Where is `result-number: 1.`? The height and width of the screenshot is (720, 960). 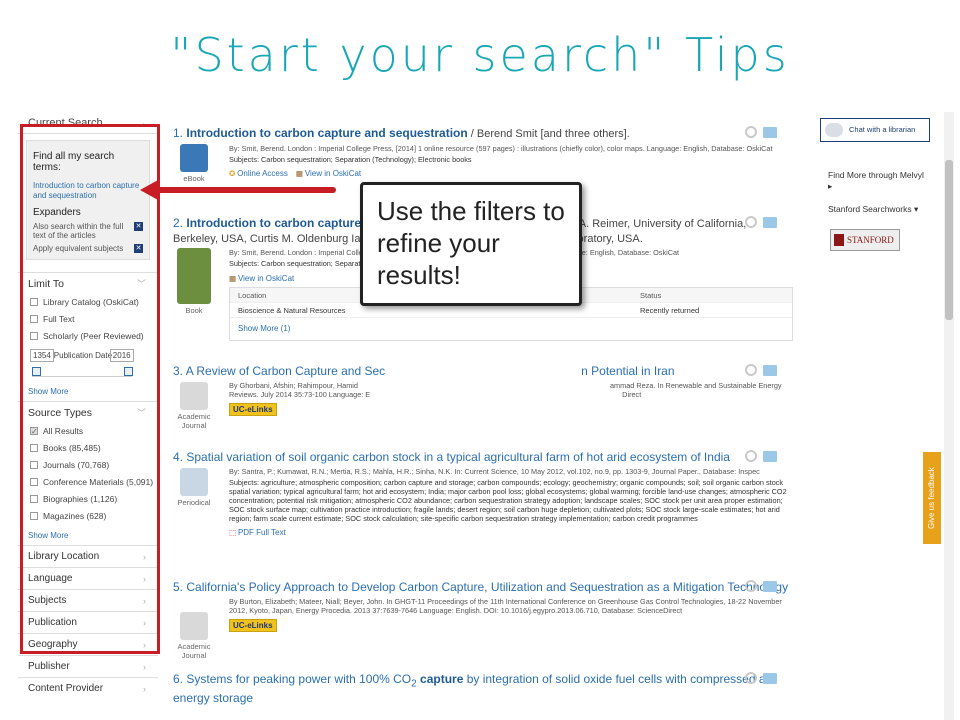
result-number: 1. is located at coordinates (178, 133).